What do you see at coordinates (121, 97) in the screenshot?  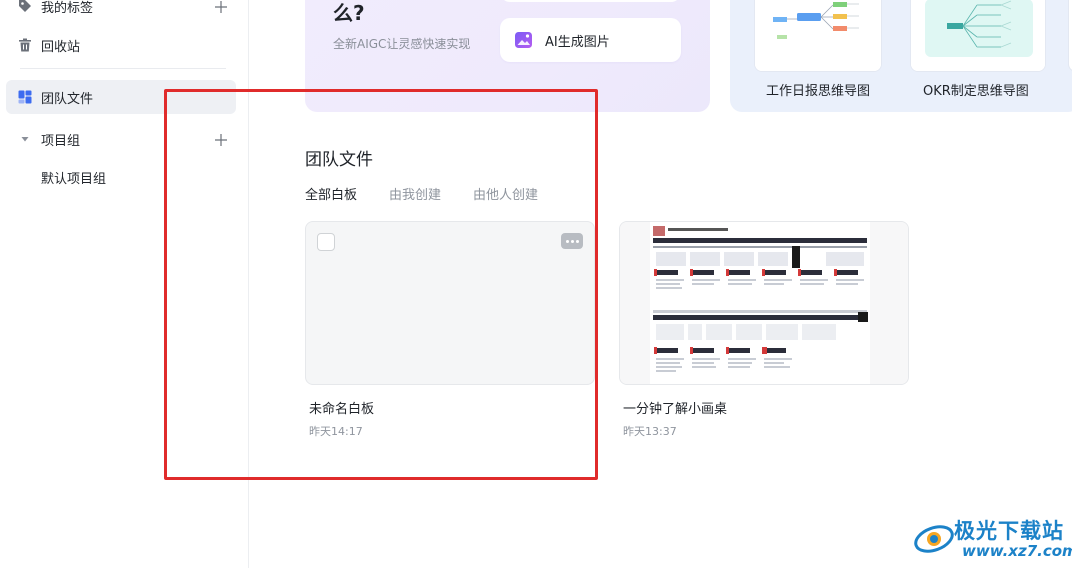 I see `sidebar-item-team-files: 团队文件` at bounding box center [121, 97].